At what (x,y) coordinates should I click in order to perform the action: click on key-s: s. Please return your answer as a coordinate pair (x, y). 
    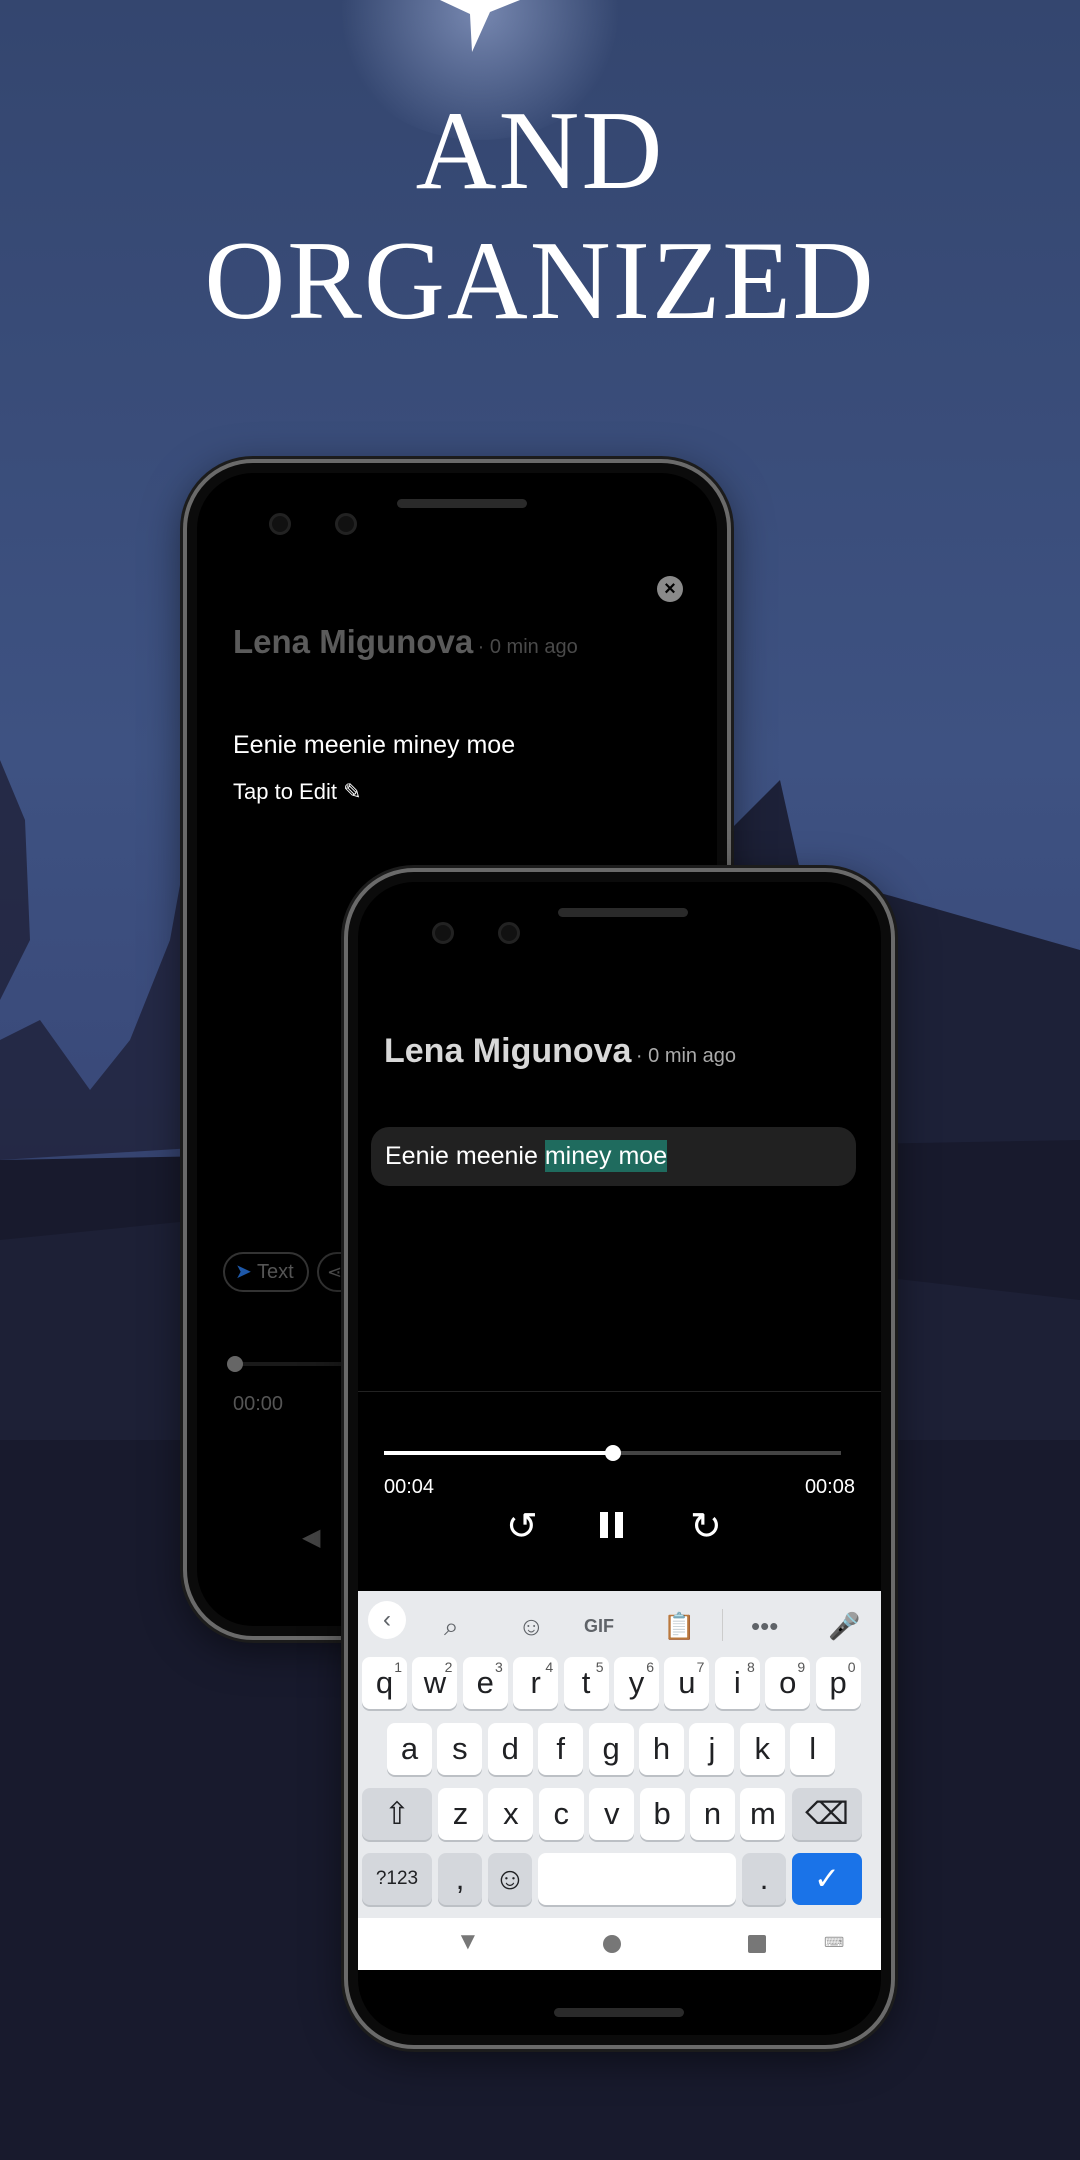
    Looking at the image, I should click on (460, 1749).